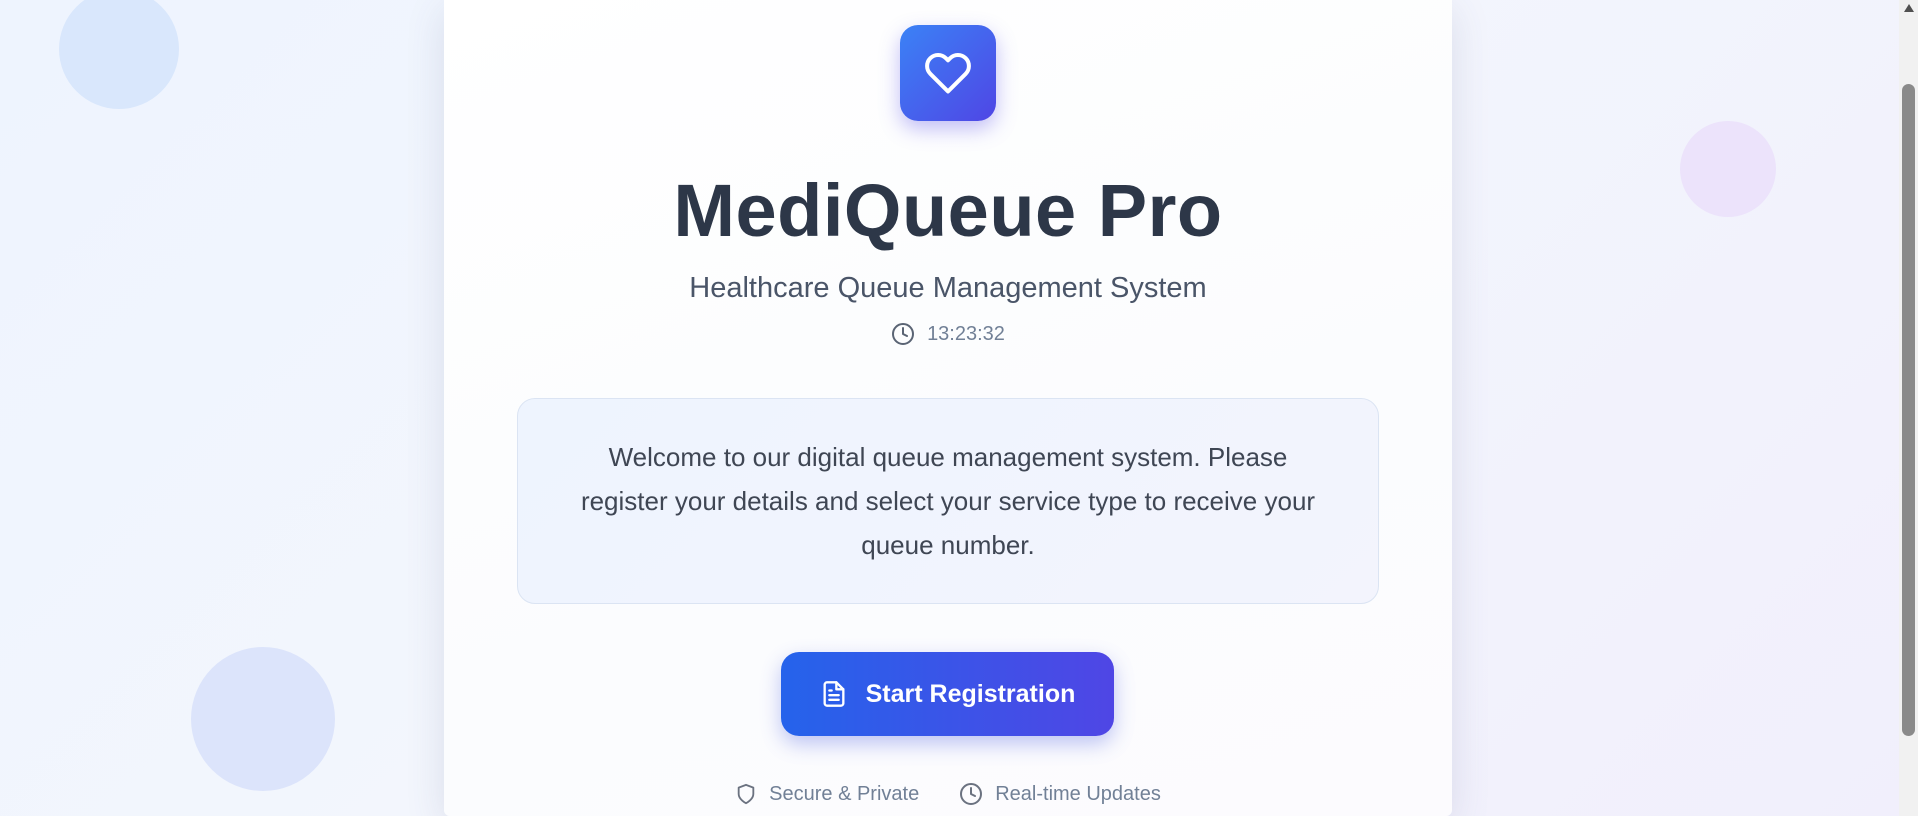 The width and height of the screenshot is (1918, 816). I want to click on scroll-up-arrow, so click(1908, 8).